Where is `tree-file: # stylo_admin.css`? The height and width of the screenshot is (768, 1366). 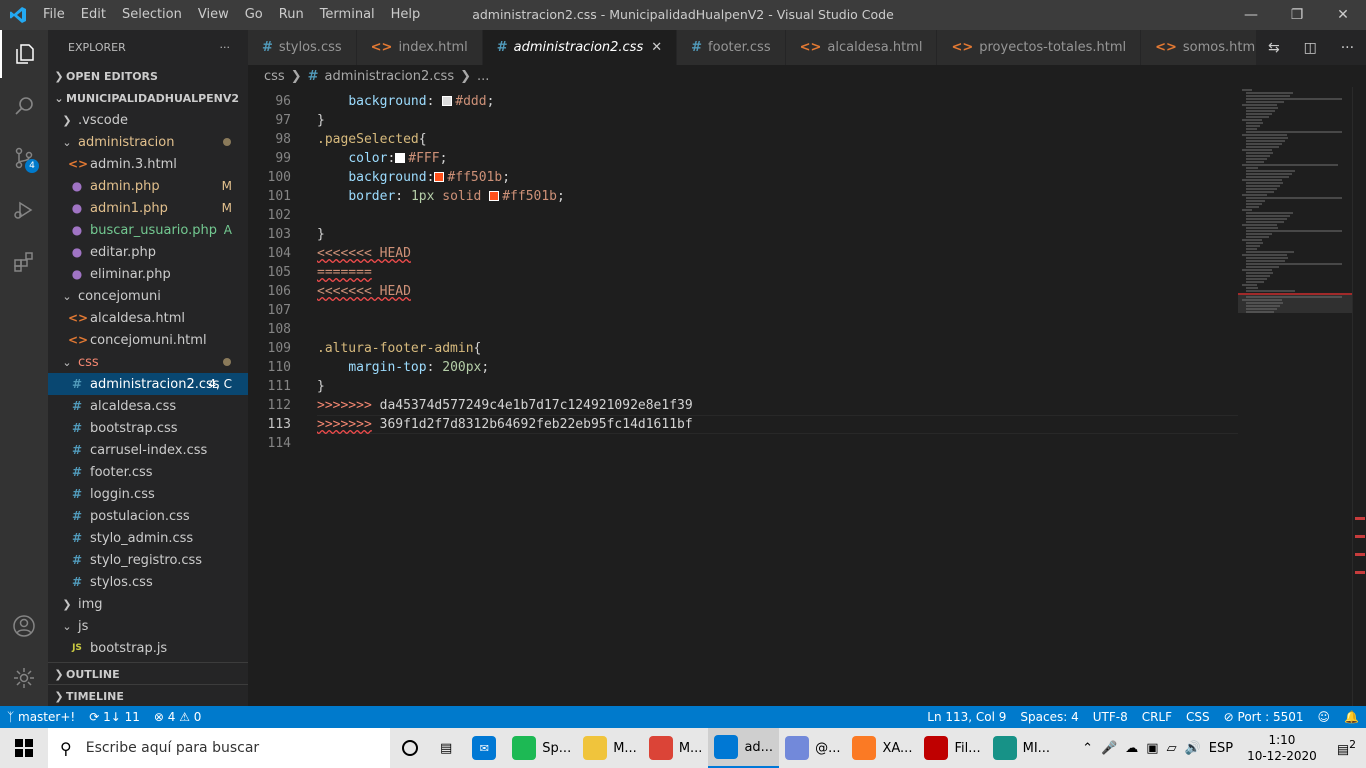
tree-file: # stylo_admin.css is located at coordinates (148, 538).